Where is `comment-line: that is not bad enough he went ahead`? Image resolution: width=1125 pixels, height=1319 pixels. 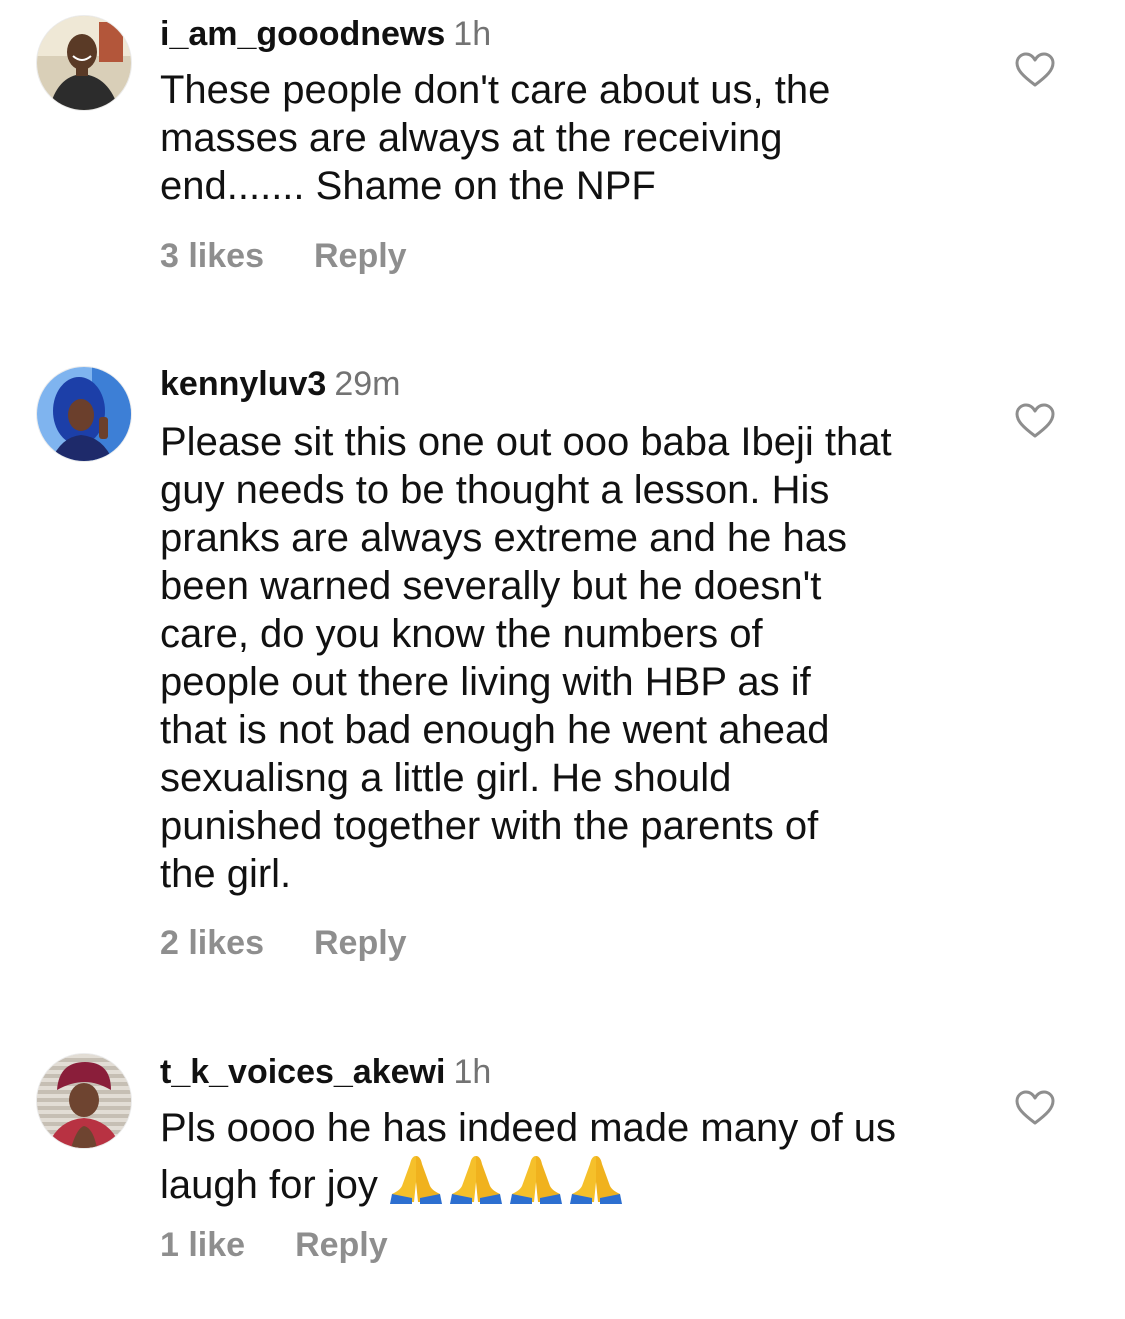
comment-line: that is not bad enough he went ahead is located at coordinates (495, 730).